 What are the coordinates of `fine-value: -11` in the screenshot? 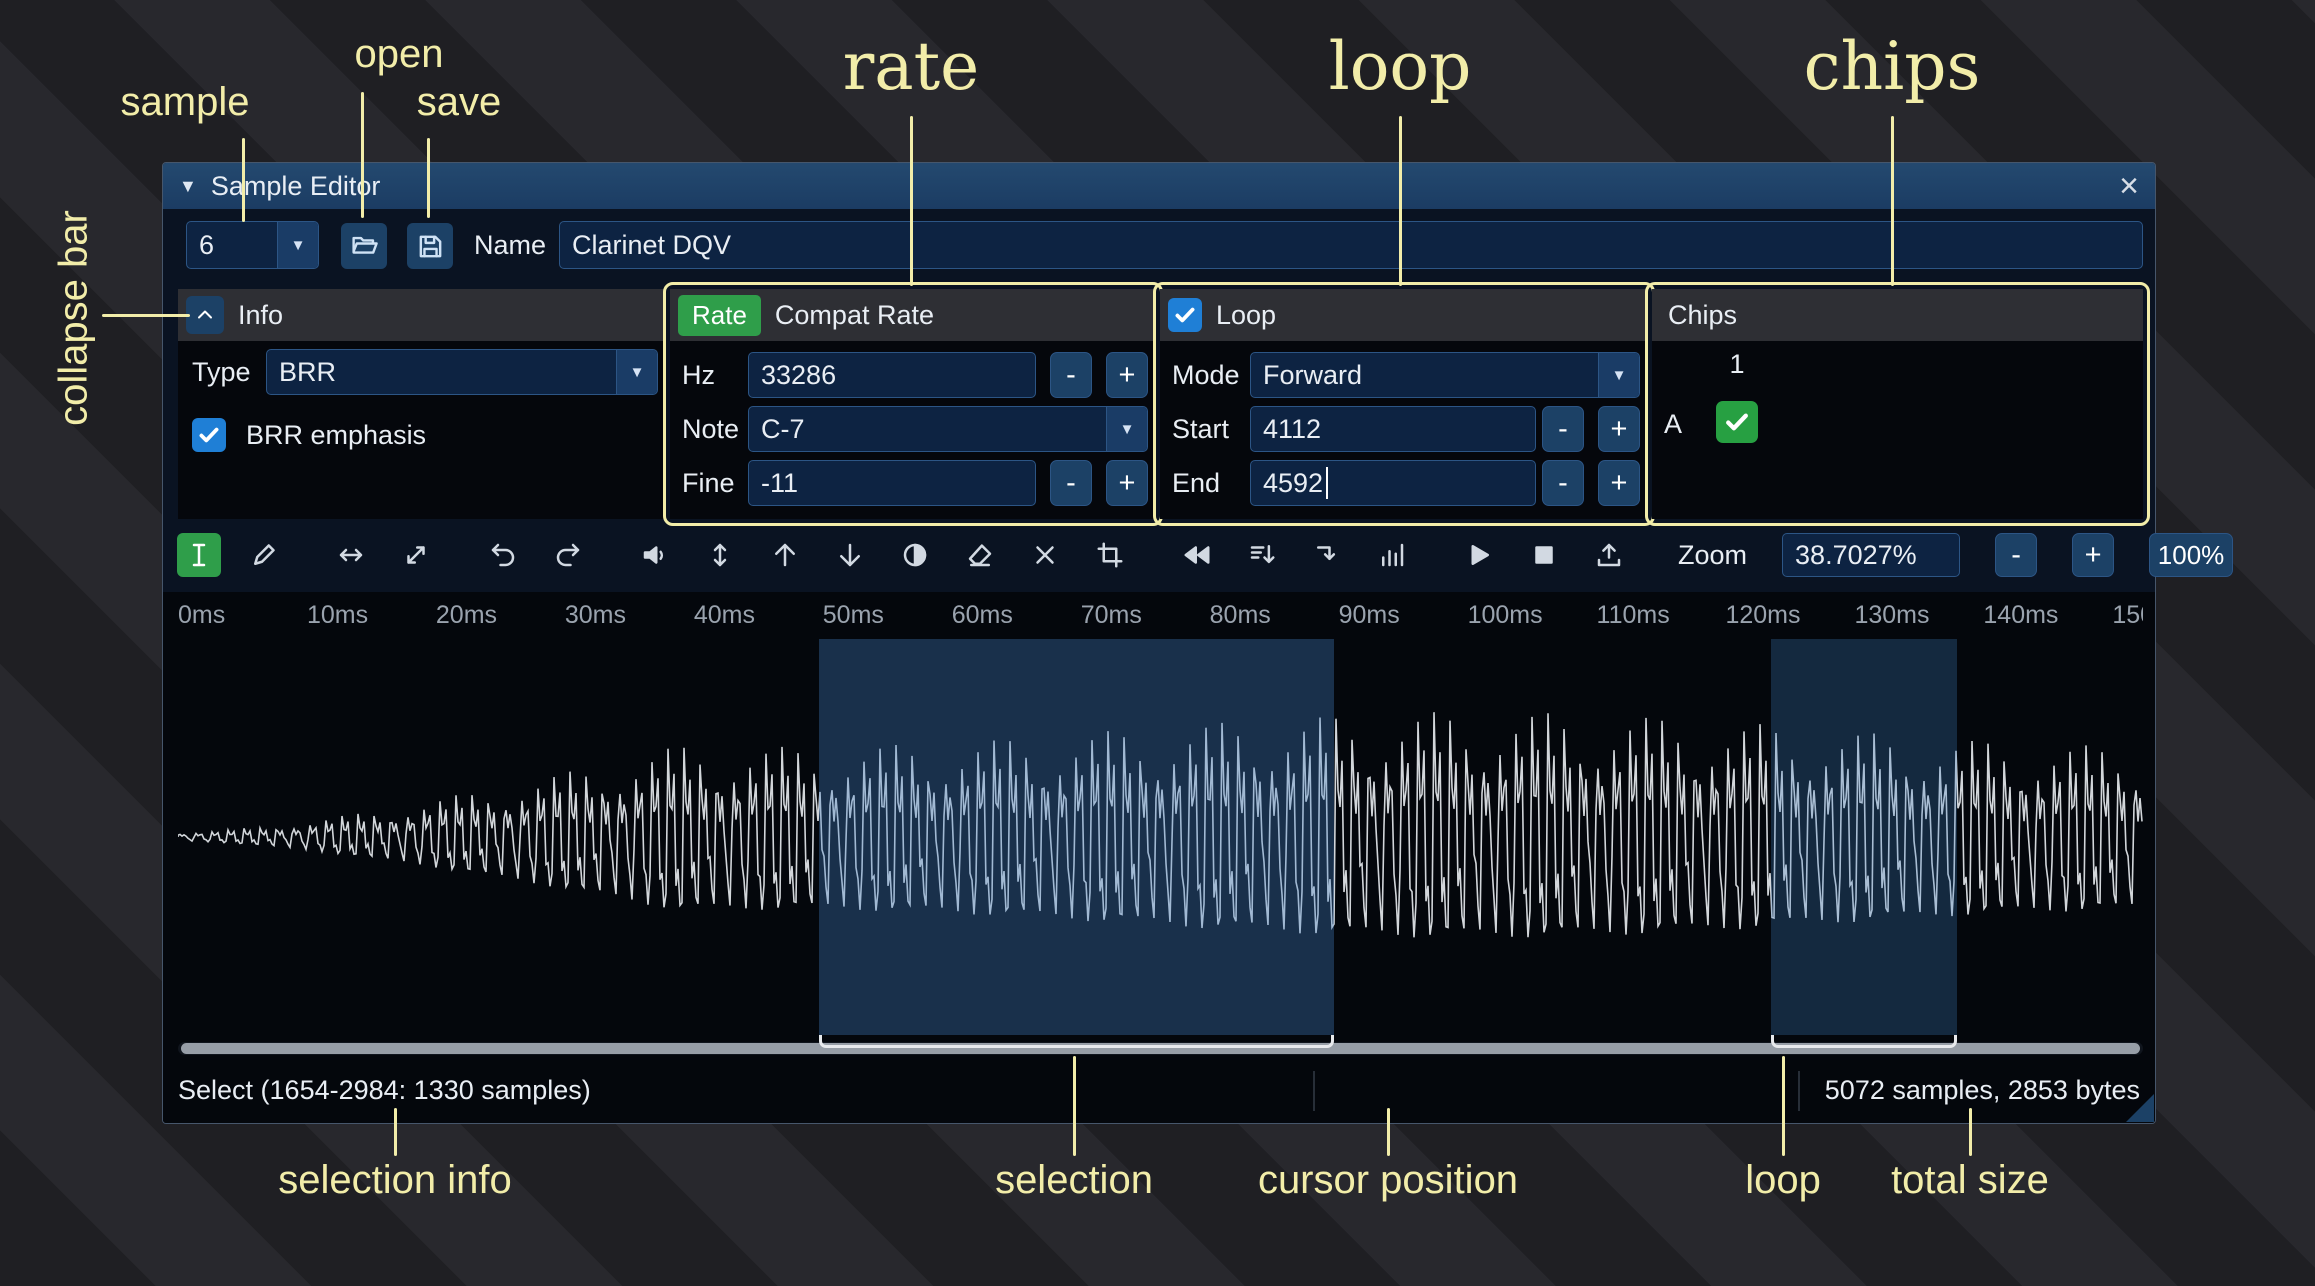 It's located at (780, 482).